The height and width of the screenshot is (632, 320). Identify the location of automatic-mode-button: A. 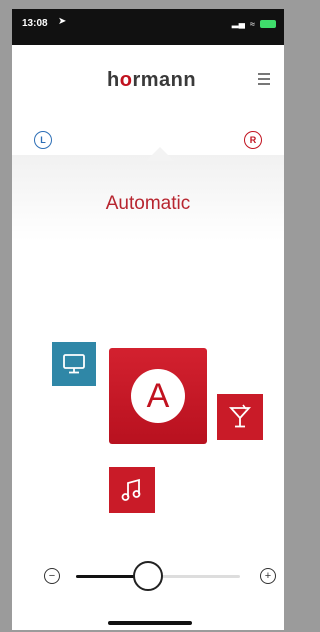
(158, 396).